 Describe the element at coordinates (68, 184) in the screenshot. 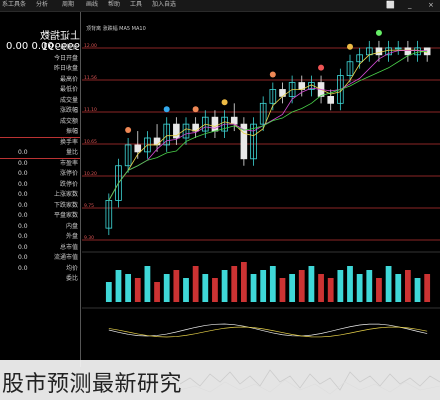

I see `quote-row-label: 跌停价` at that location.